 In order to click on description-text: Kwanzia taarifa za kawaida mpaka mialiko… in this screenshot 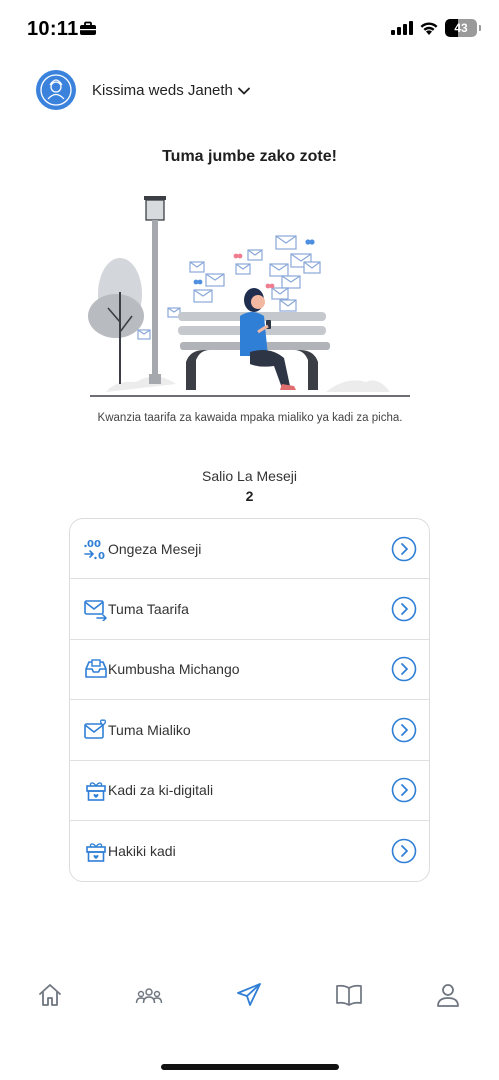, I will do `click(250, 418)`.